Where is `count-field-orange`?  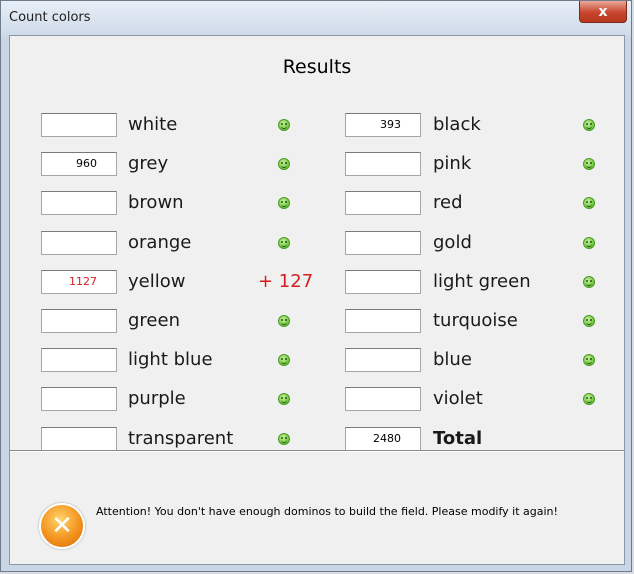
count-field-orange is located at coordinates (79, 242).